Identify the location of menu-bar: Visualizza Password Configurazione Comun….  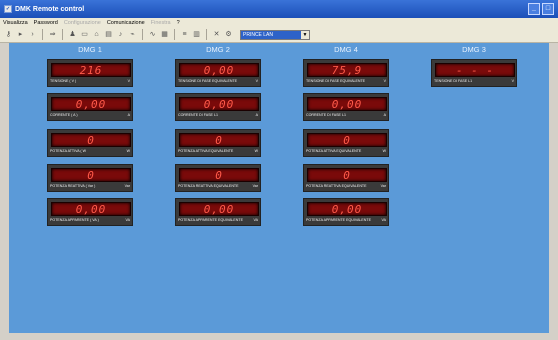
(279, 22).